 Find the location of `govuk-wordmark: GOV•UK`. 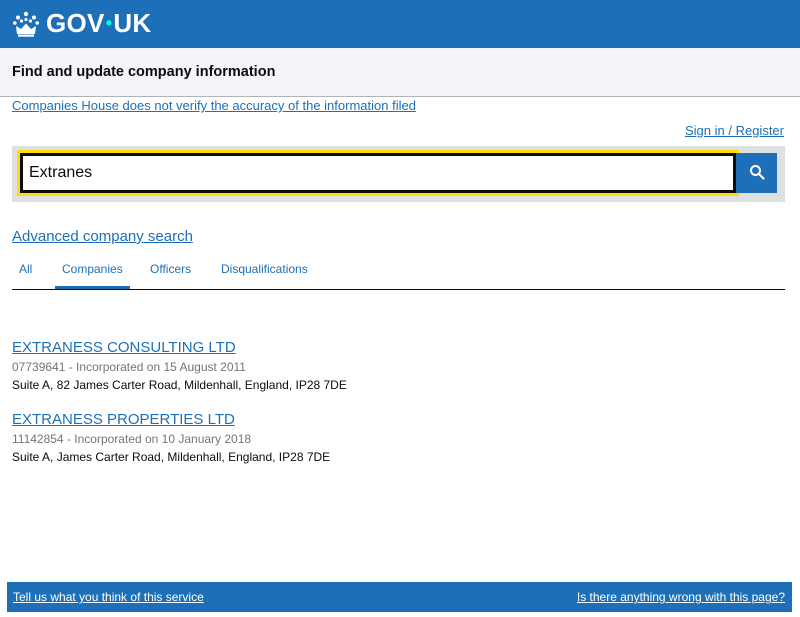

govuk-wordmark: GOV•UK is located at coordinates (98, 24).